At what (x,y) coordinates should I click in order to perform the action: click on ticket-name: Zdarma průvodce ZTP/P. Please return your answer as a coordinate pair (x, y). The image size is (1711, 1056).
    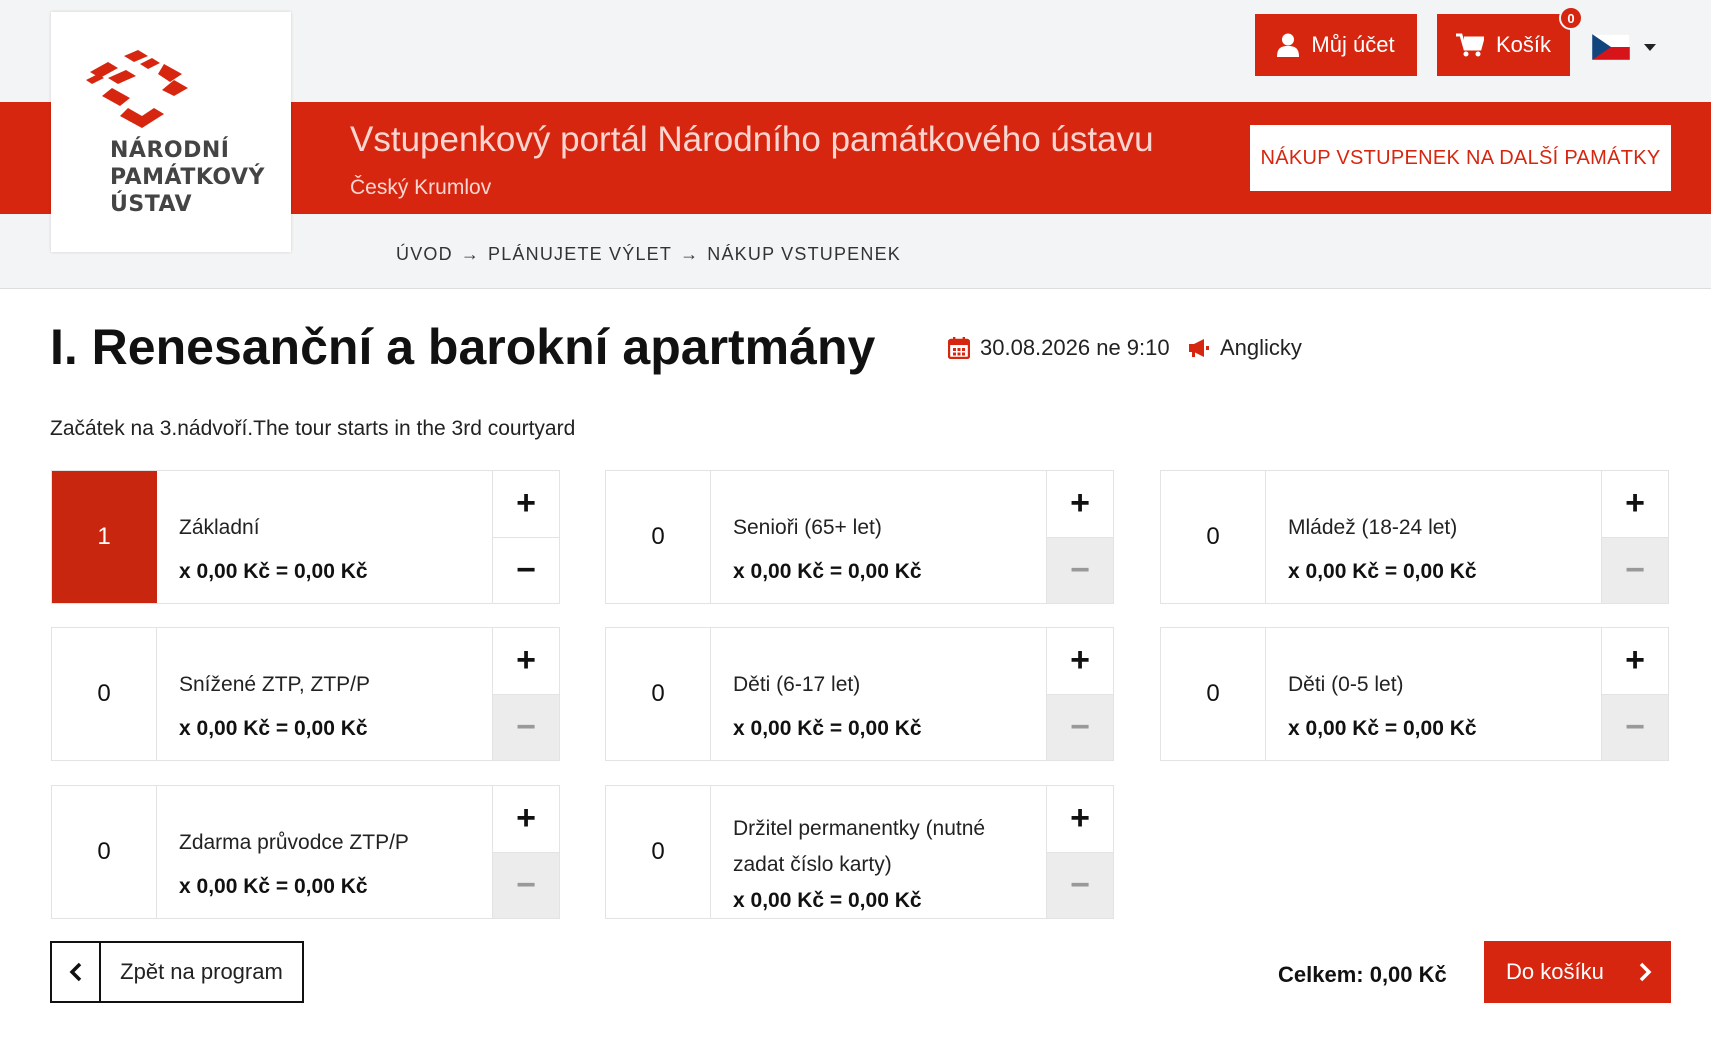
    Looking at the image, I should click on (294, 842).